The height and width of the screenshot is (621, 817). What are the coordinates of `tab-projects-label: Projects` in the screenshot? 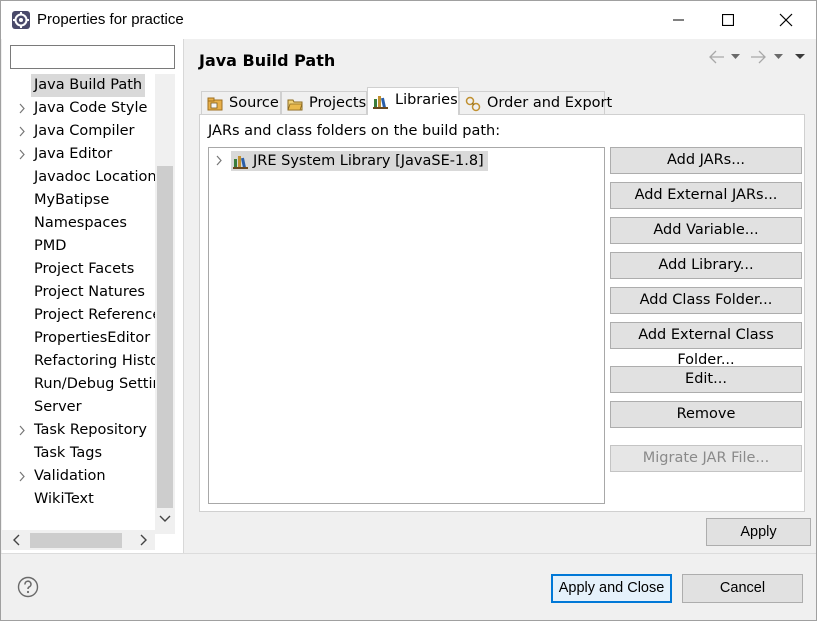 It's located at (338, 103).